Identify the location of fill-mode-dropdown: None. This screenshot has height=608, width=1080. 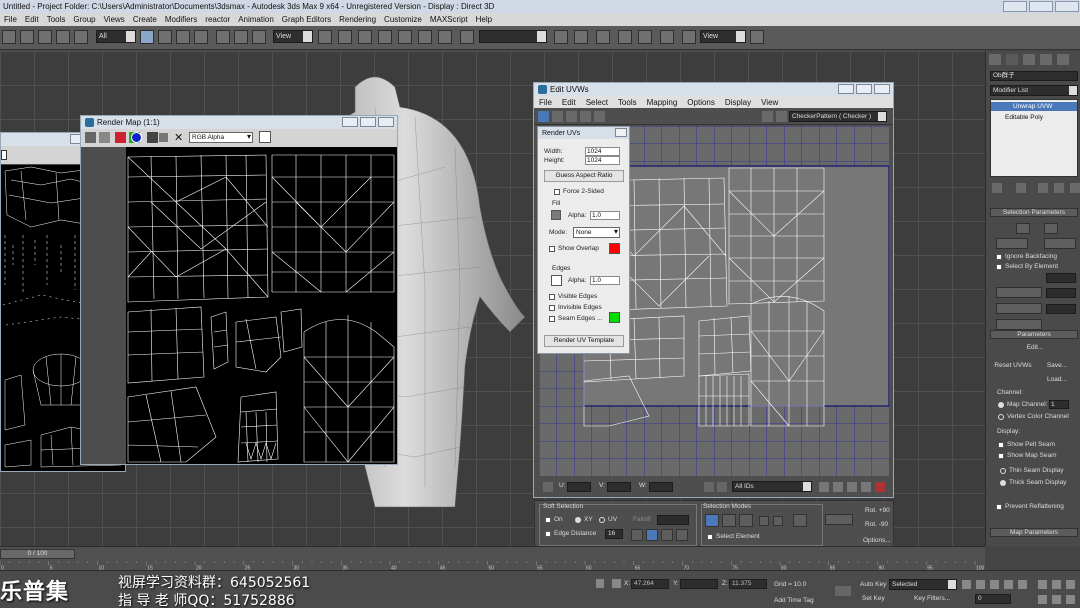
(596, 232).